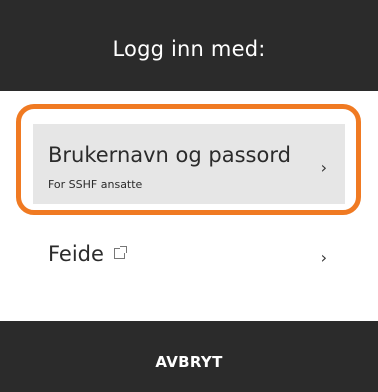  What do you see at coordinates (189, 256) in the screenshot?
I see `login-option-feide: Feide ›` at bounding box center [189, 256].